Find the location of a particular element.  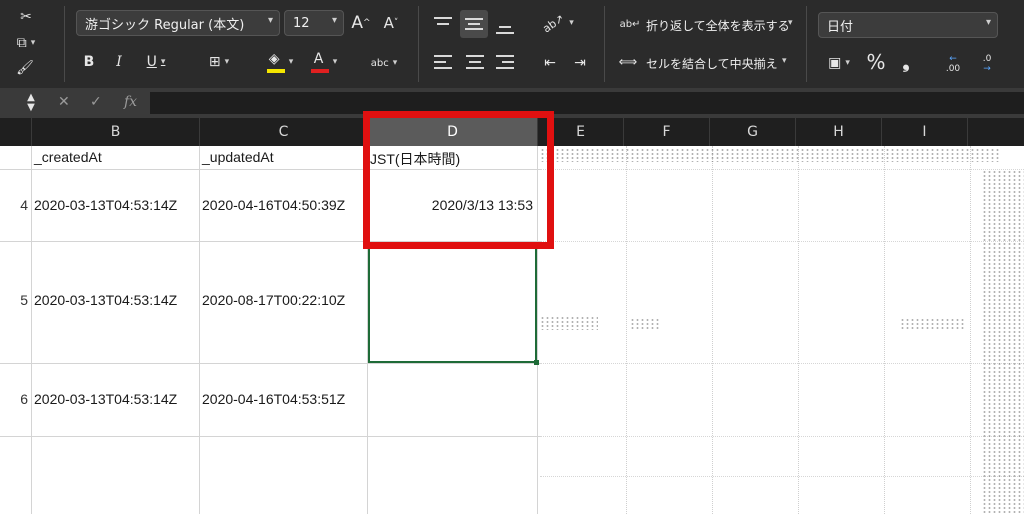

font-color-button: A ▾ is located at coordinates (324, 62).